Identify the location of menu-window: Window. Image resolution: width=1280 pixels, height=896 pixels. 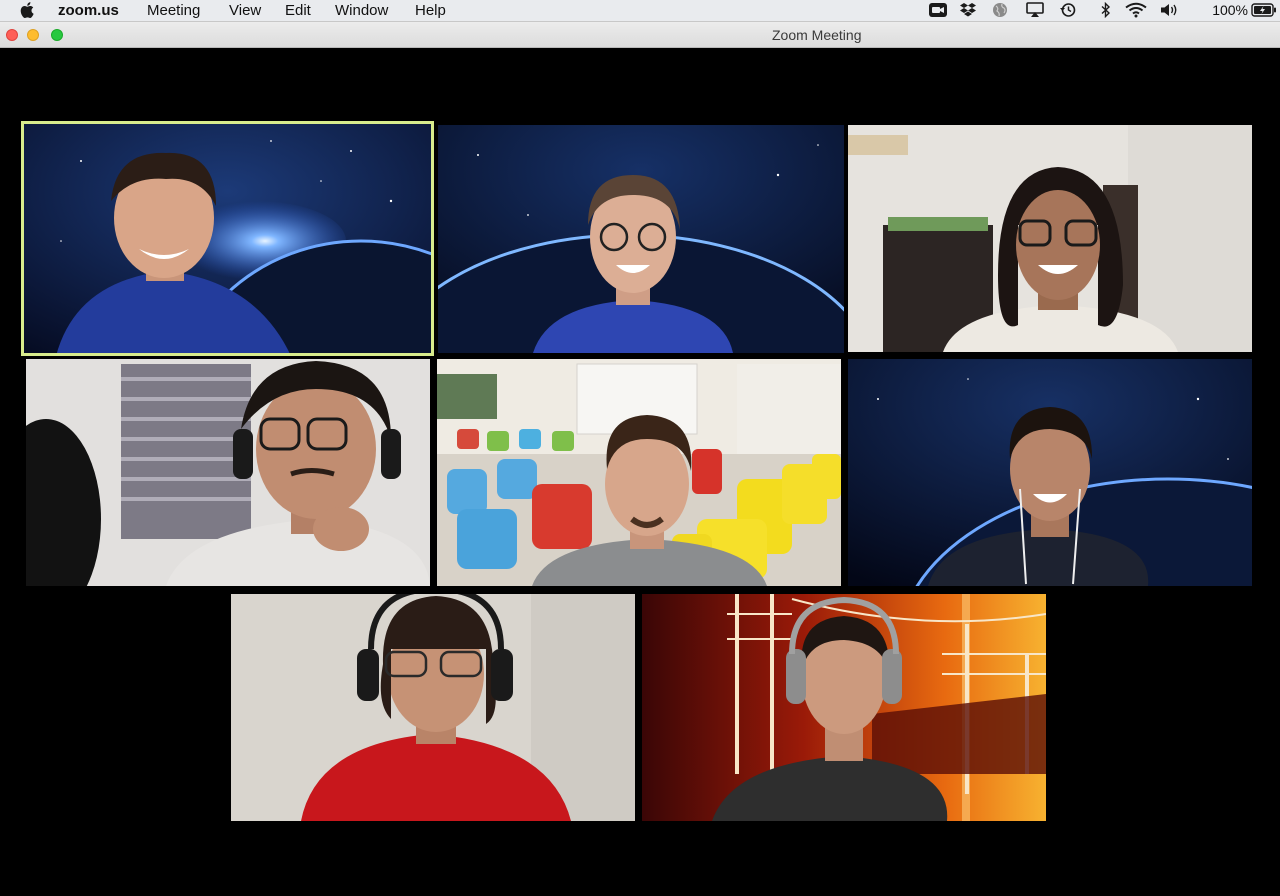
(361, 10).